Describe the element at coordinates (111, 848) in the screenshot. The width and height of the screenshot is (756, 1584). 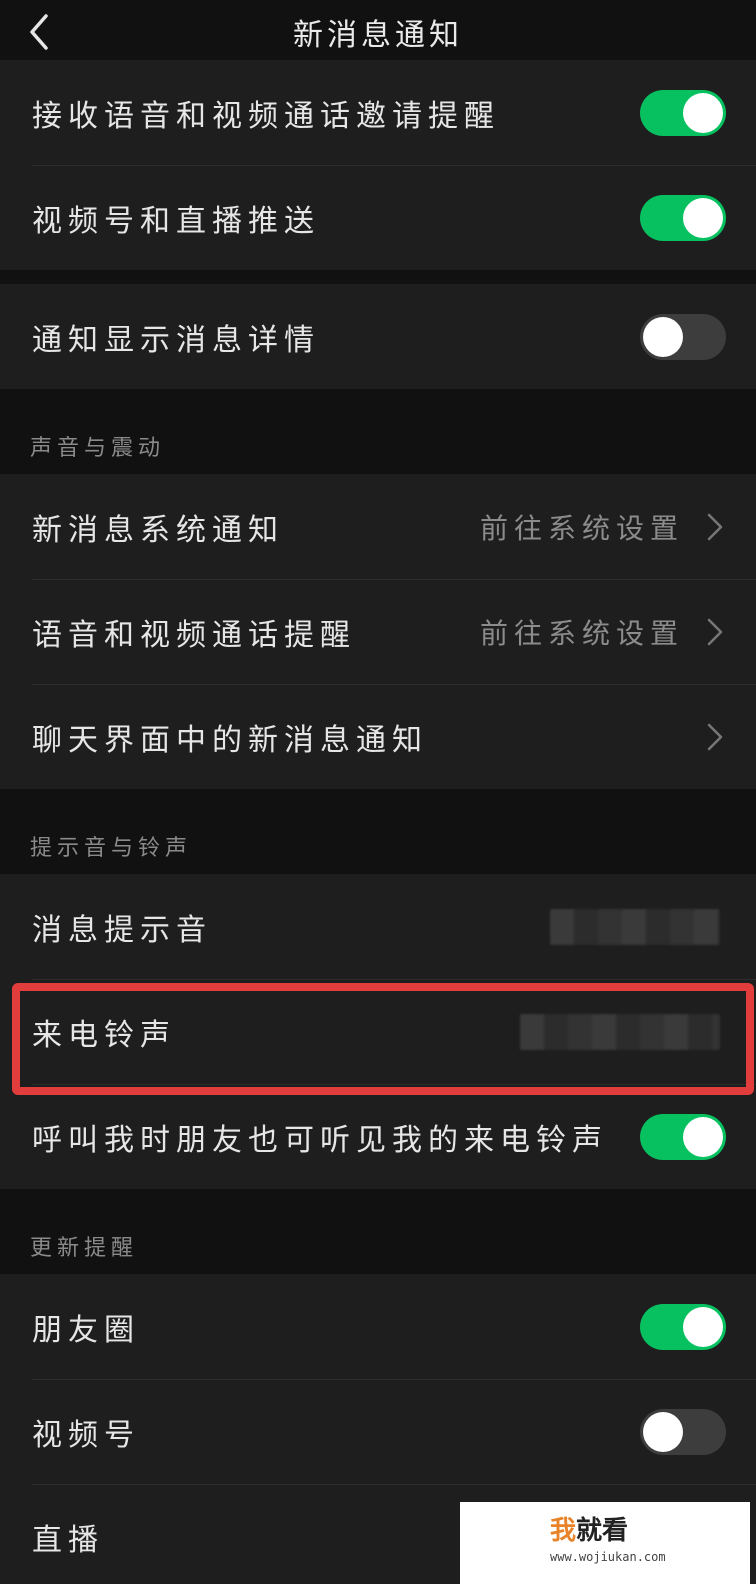
I see `section-header-tones: 提示音与铃声` at that location.